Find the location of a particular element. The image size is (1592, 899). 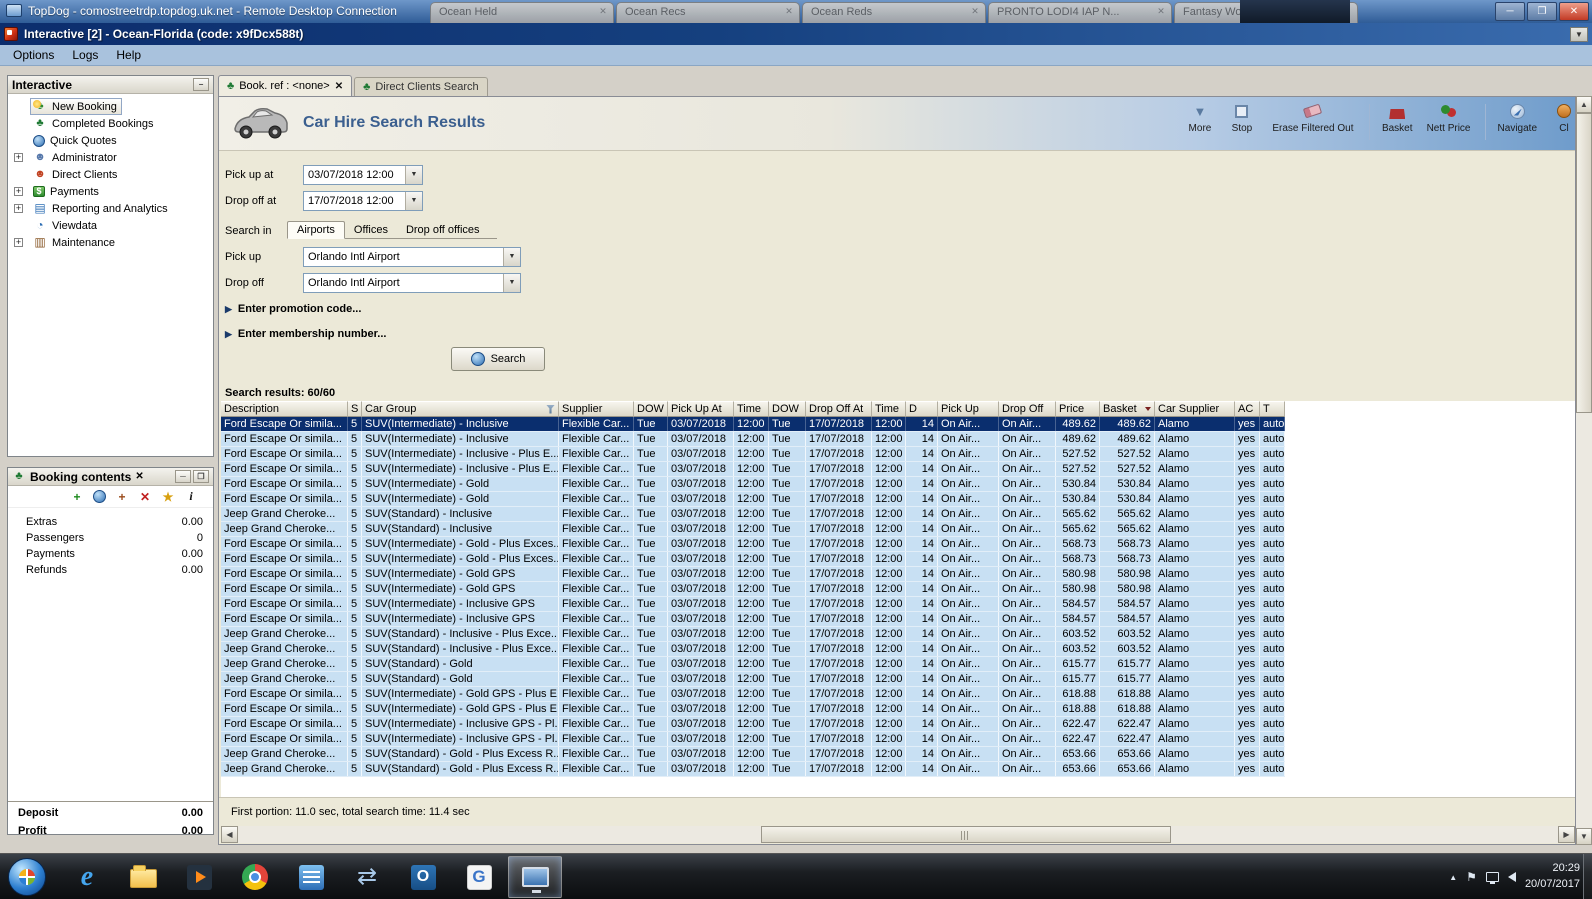

restore-button: ❐ is located at coordinates (1542, 11).